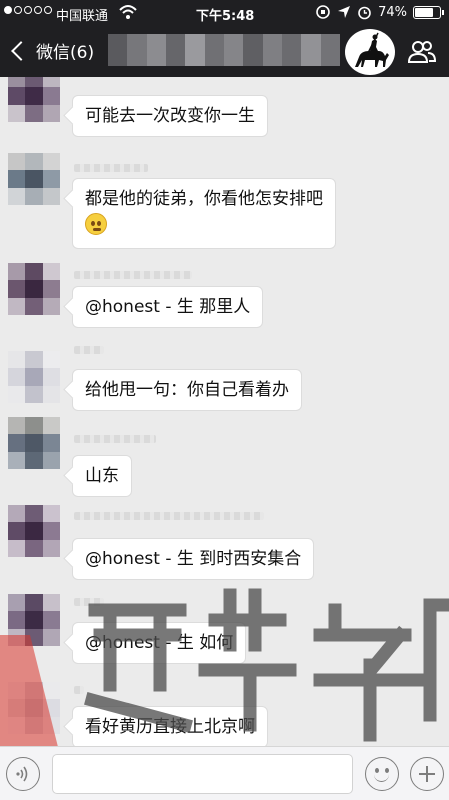  Describe the element at coordinates (28, 10) in the screenshot. I see `signal-strength-icon` at that location.